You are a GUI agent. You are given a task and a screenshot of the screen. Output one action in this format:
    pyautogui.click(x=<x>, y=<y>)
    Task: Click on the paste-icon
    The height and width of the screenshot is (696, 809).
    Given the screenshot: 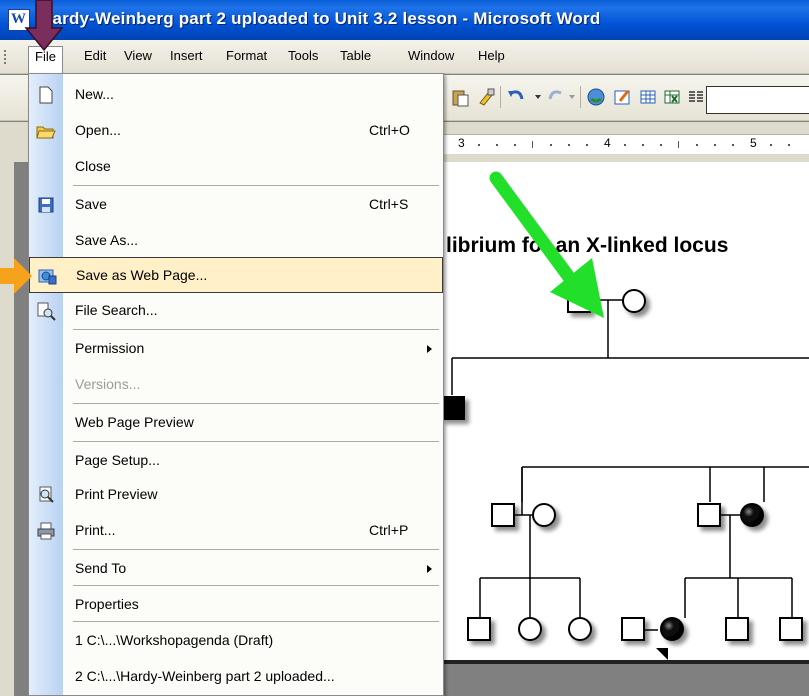 What is the action you would take?
    pyautogui.click(x=460, y=97)
    